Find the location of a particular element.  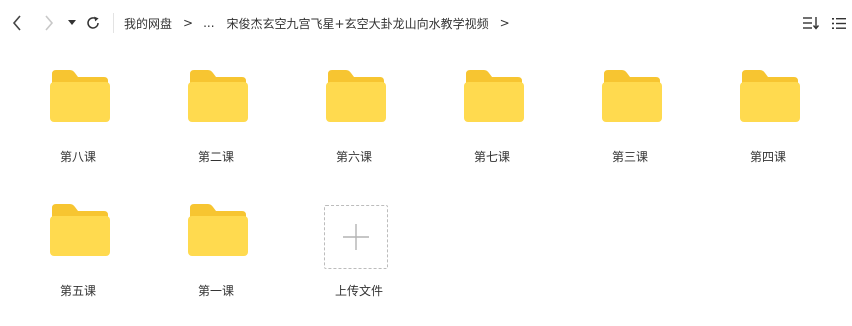

back-button is located at coordinates (17, 23).